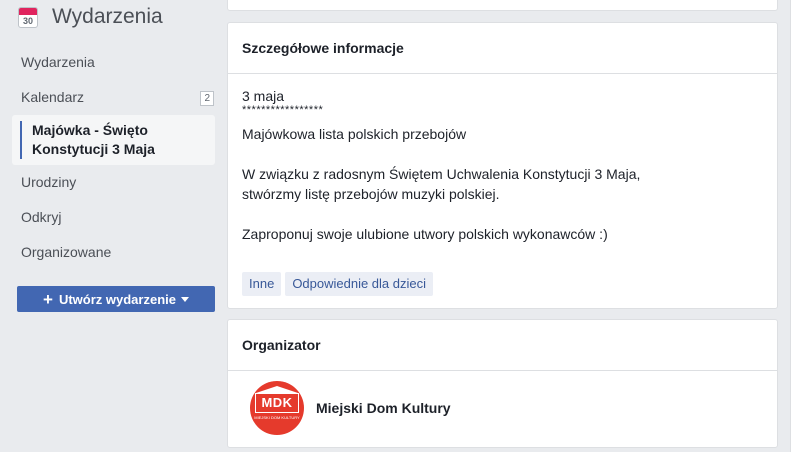 Image resolution: width=796 pixels, height=452 pixels. I want to click on description-line: 3 maja, so click(263, 96).